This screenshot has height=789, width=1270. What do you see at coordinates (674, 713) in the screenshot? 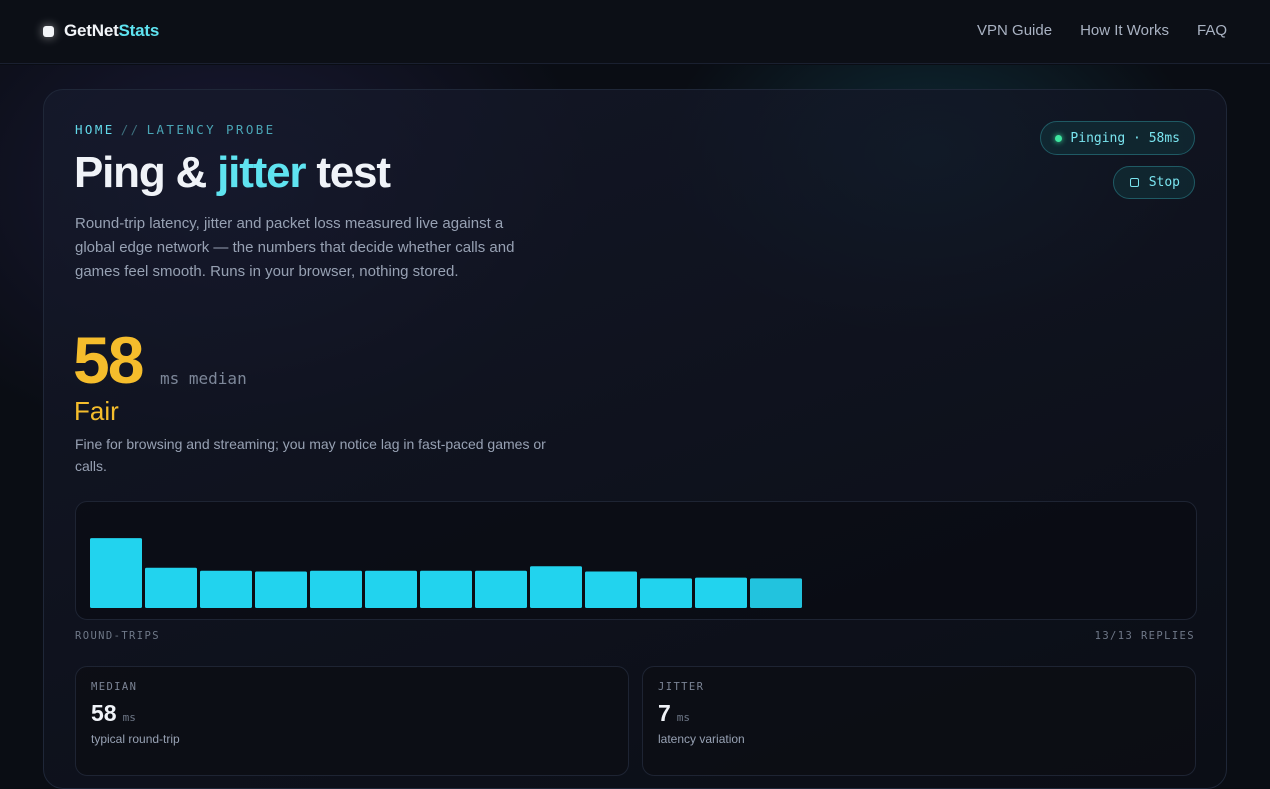
I see `stat-value: 7 ms` at bounding box center [674, 713].